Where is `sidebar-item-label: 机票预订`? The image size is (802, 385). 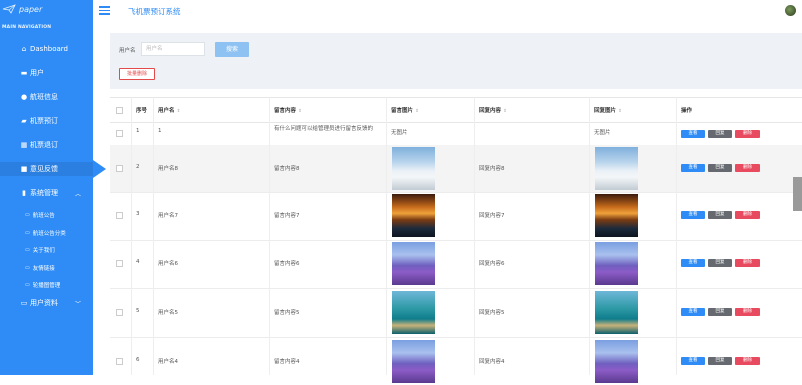 sidebar-item-label: 机票预订 is located at coordinates (44, 121).